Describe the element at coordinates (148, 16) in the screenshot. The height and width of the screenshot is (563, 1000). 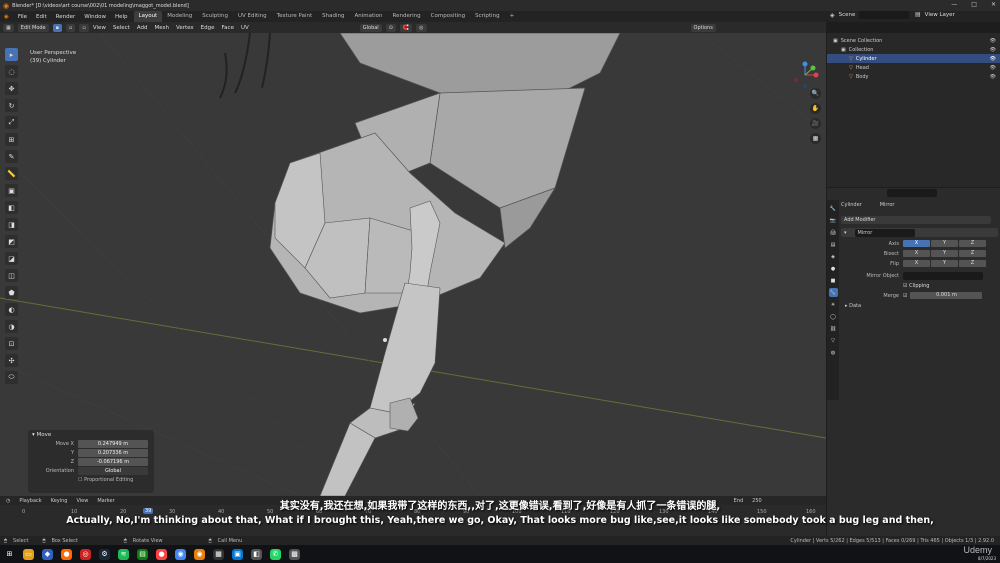
I see `tab-layout: Layout` at that location.